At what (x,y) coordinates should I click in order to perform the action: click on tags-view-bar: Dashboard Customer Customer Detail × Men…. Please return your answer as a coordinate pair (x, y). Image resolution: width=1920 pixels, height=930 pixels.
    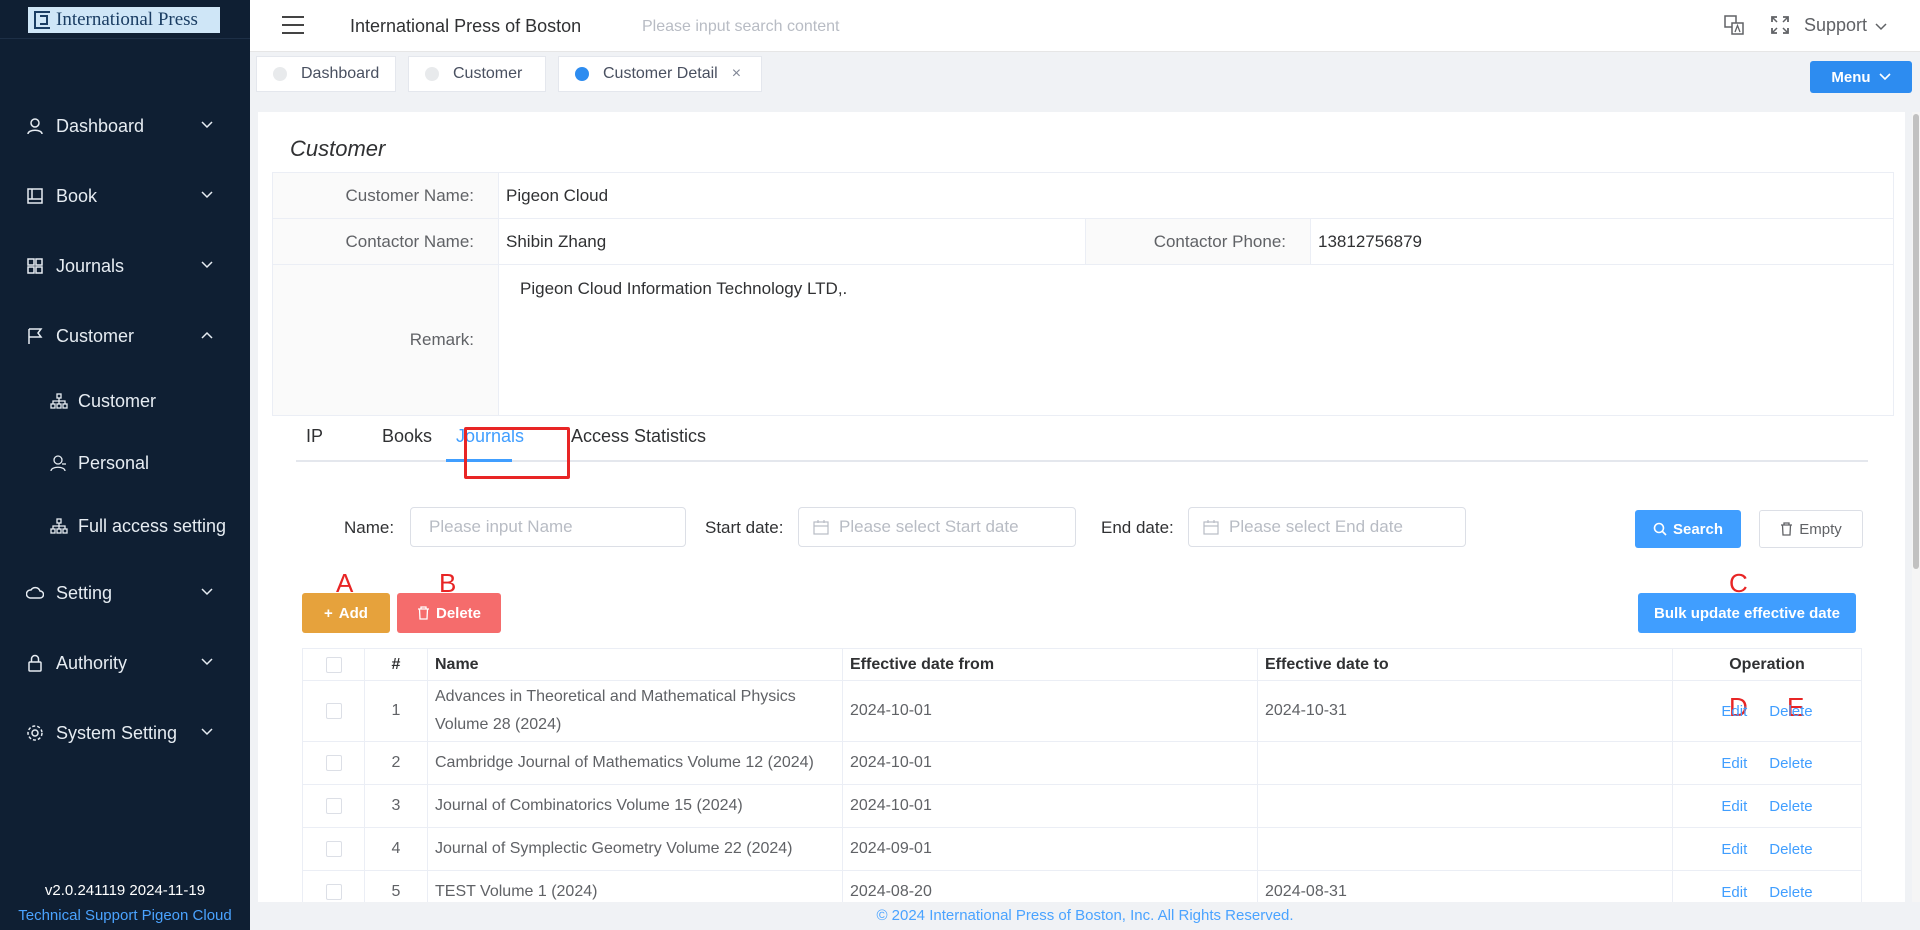
    Looking at the image, I should click on (1085, 75).